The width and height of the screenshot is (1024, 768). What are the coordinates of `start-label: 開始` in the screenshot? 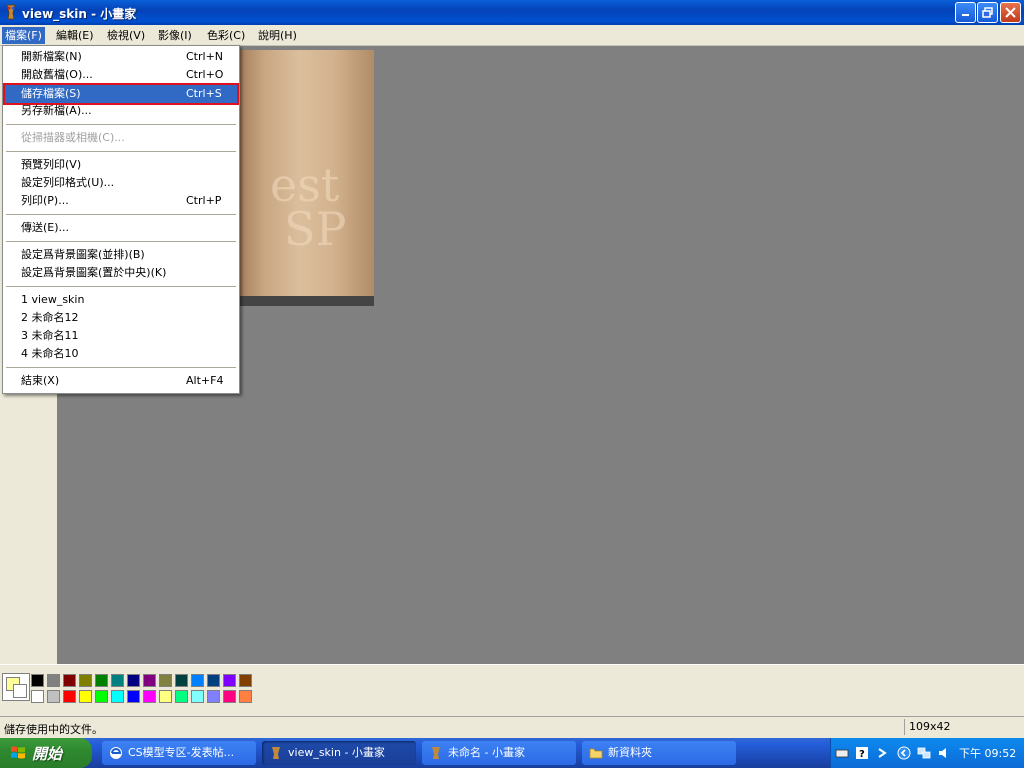 It's located at (47, 754).